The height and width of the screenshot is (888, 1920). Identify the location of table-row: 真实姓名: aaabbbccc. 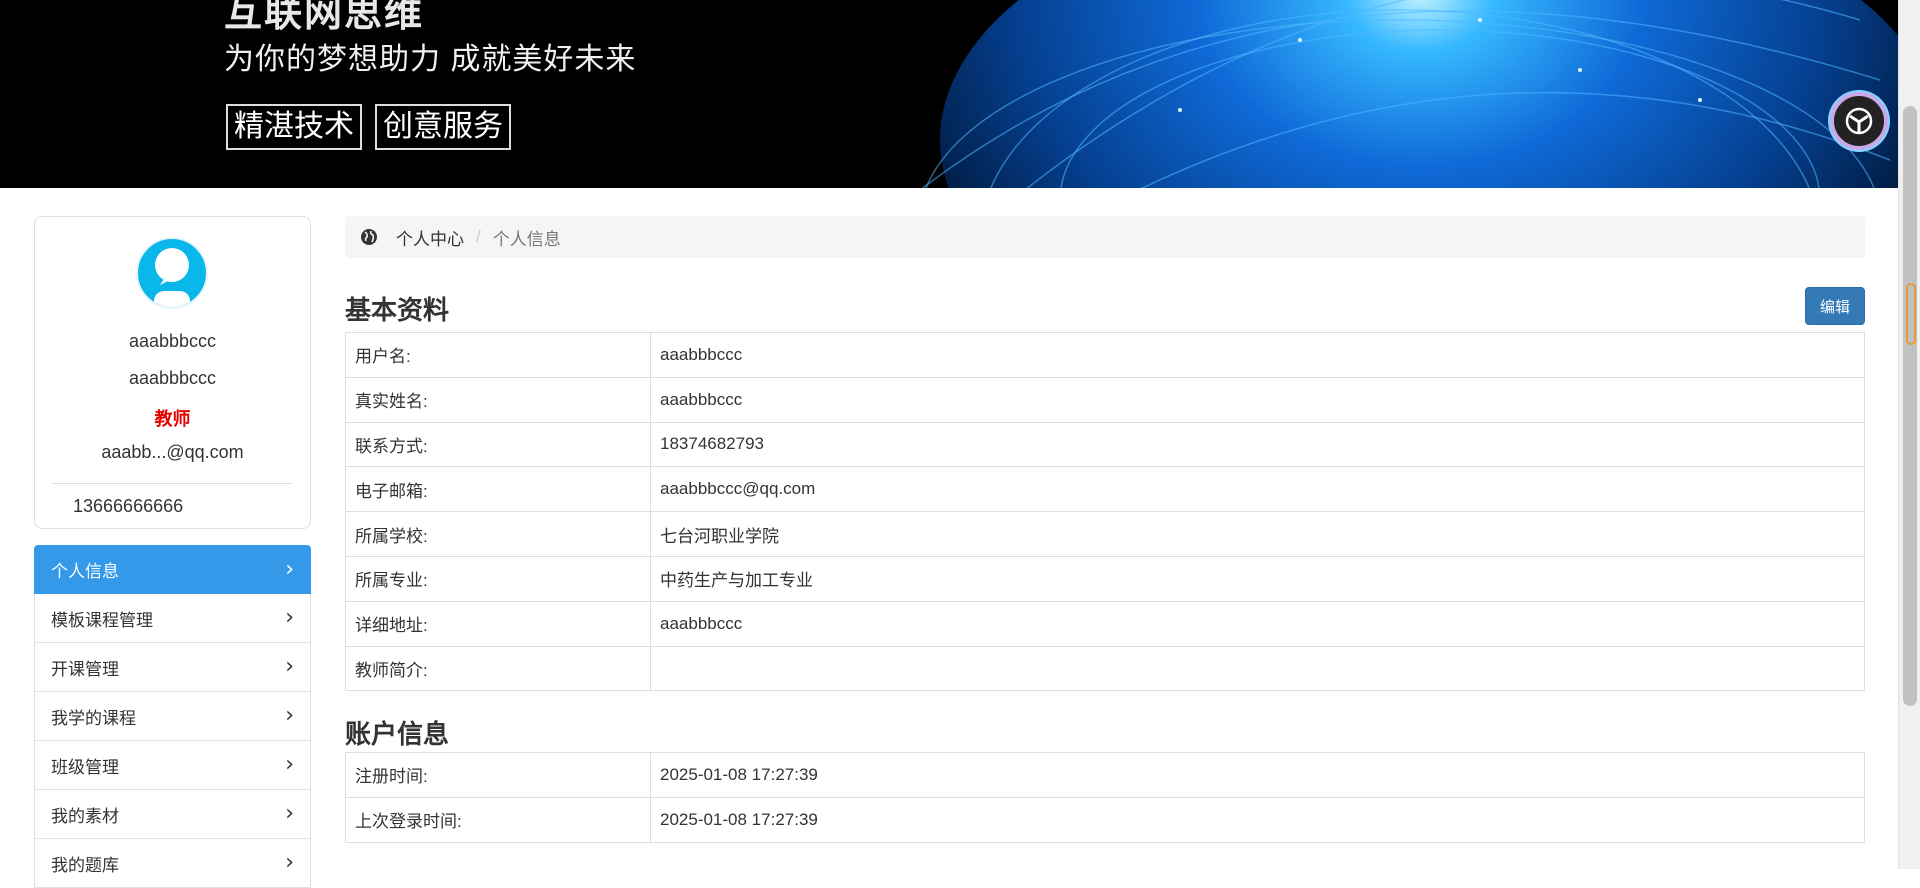
(1105, 399).